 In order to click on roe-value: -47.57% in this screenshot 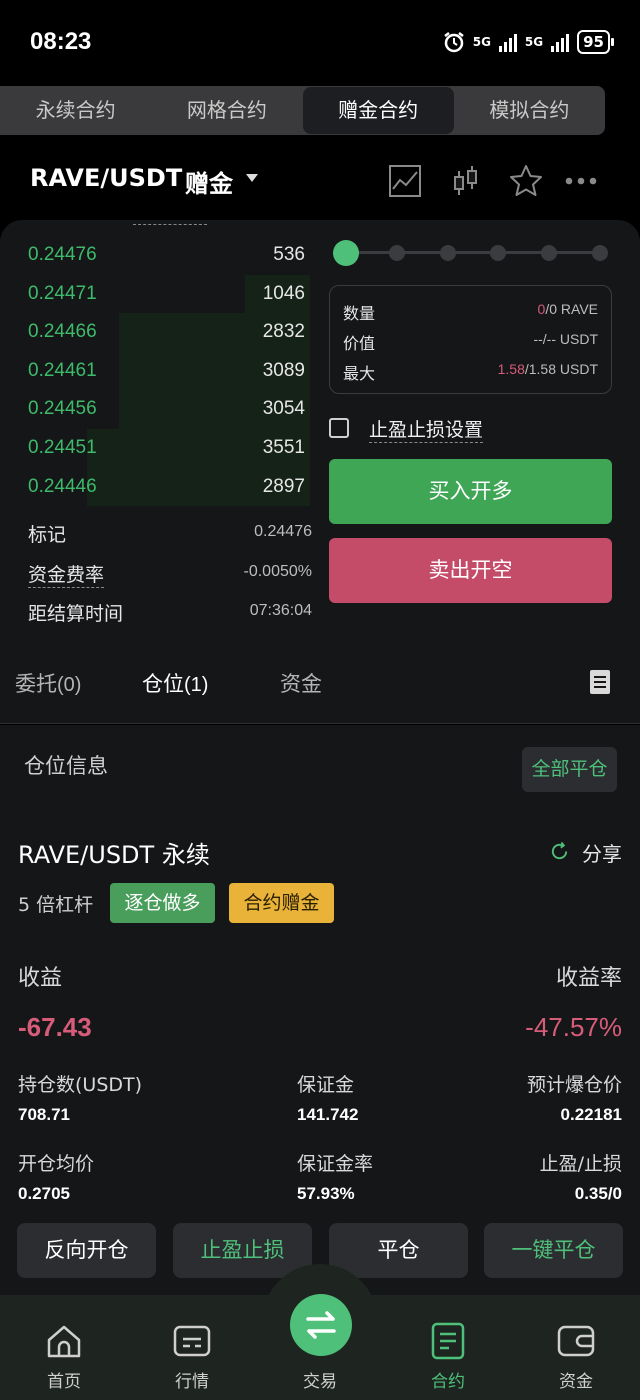, I will do `click(573, 1027)`.